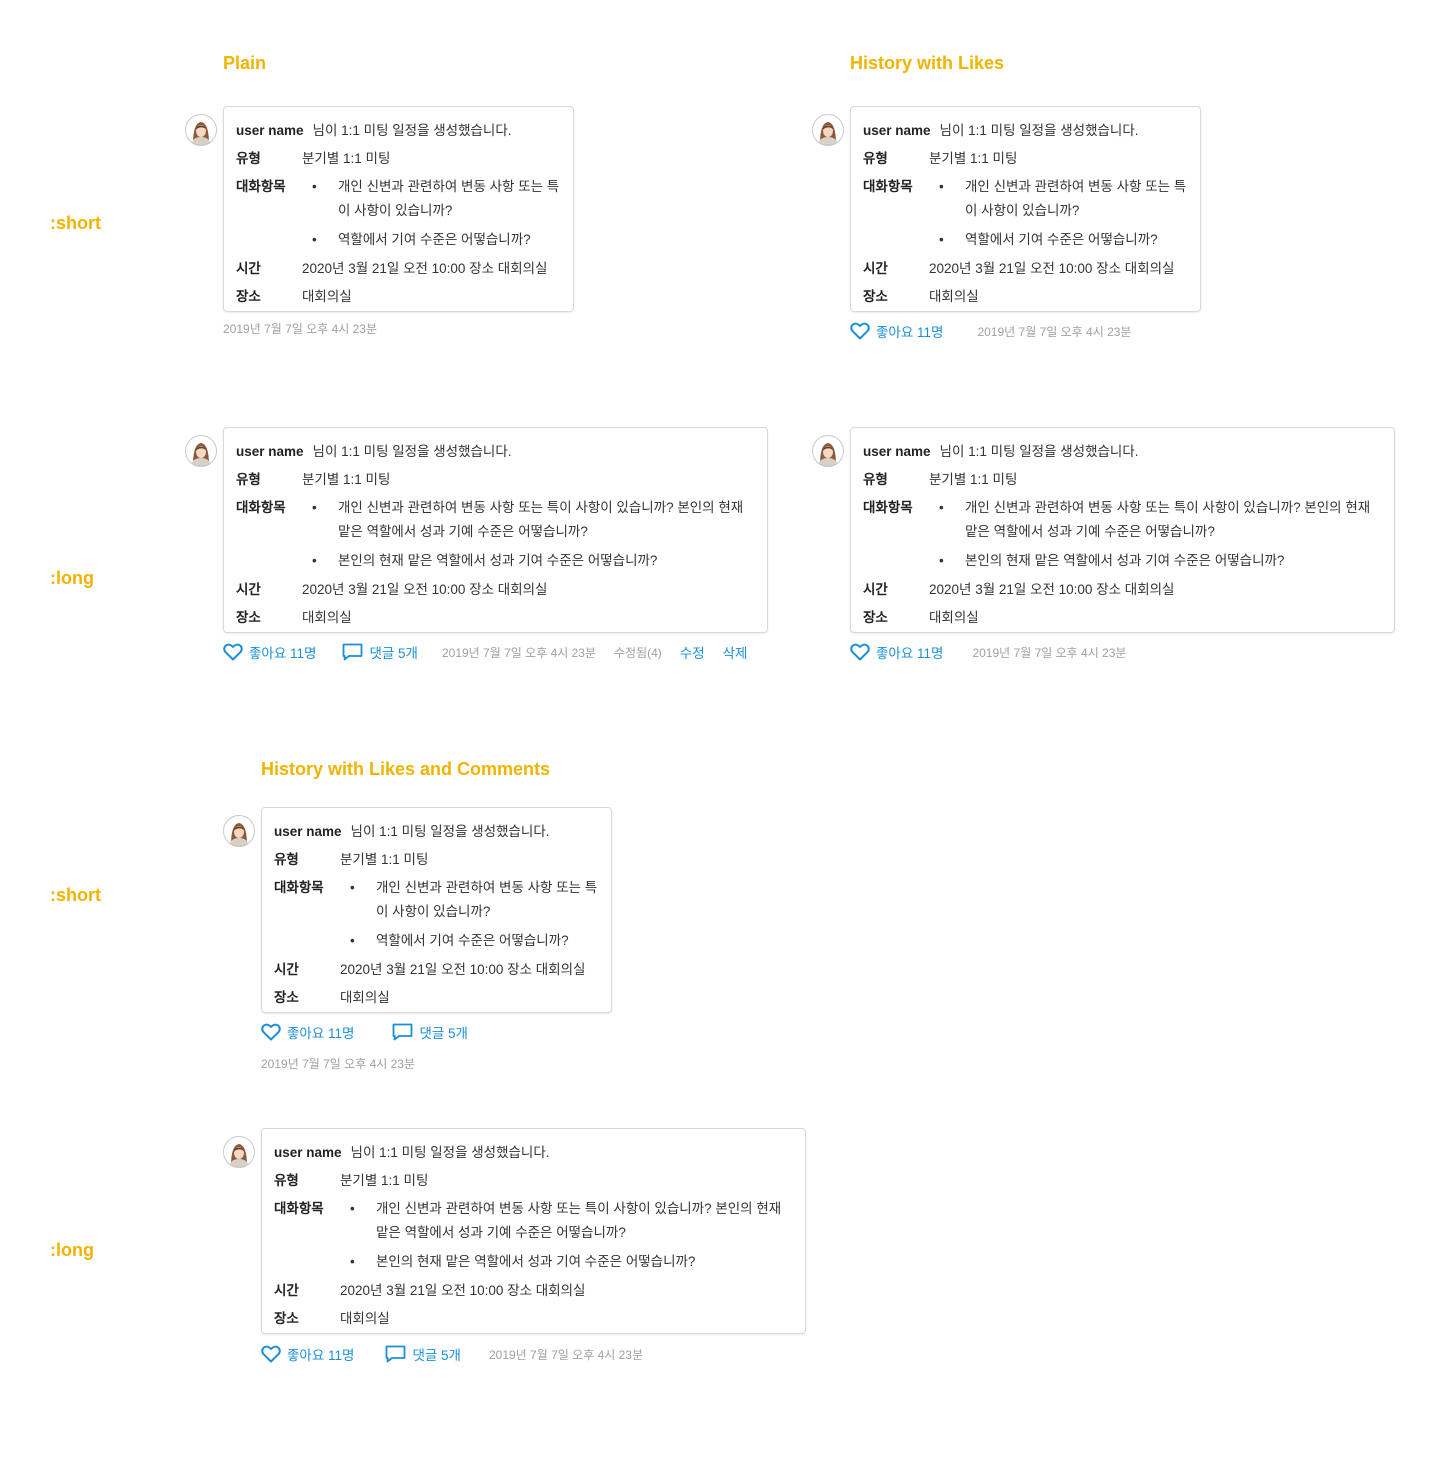 The height and width of the screenshot is (1461, 1440). I want to click on edit-link: 수정, so click(692, 652).